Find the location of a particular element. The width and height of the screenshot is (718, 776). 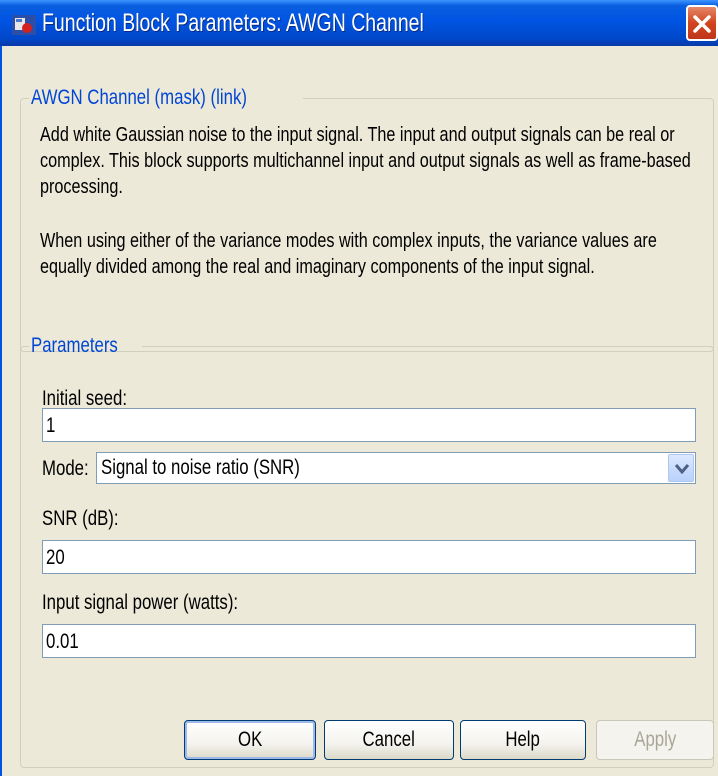

chevron-down-icon is located at coordinates (682, 469).